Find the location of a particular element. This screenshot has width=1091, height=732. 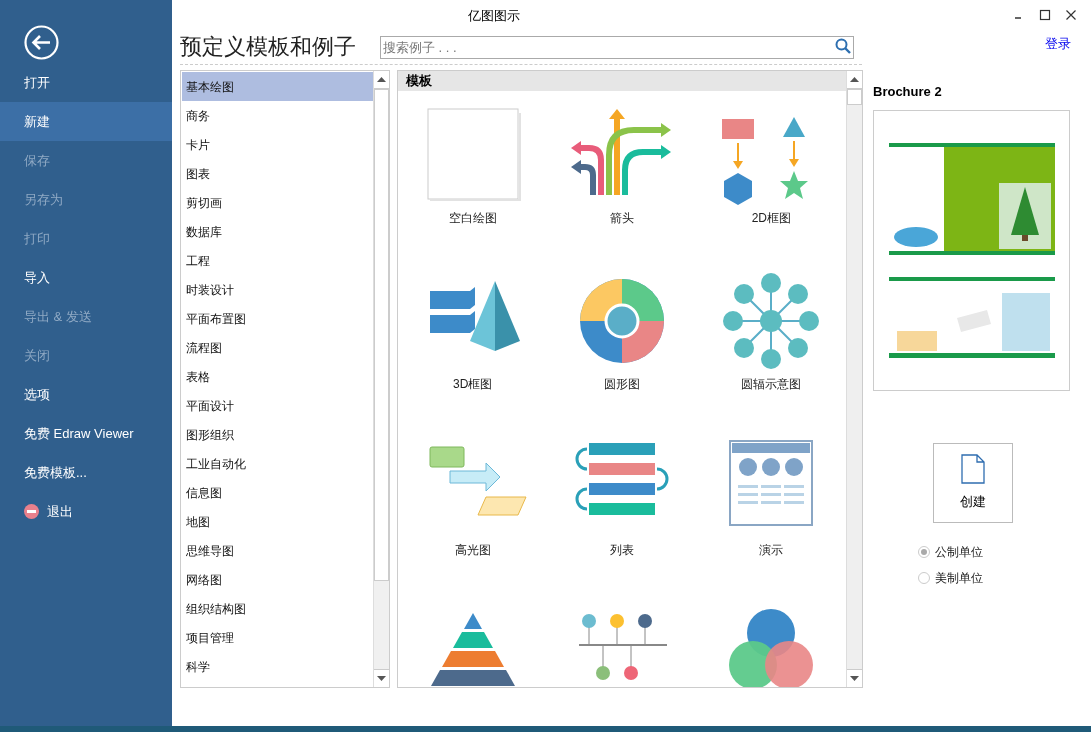

category-item: 地图 is located at coordinates (277, 521).